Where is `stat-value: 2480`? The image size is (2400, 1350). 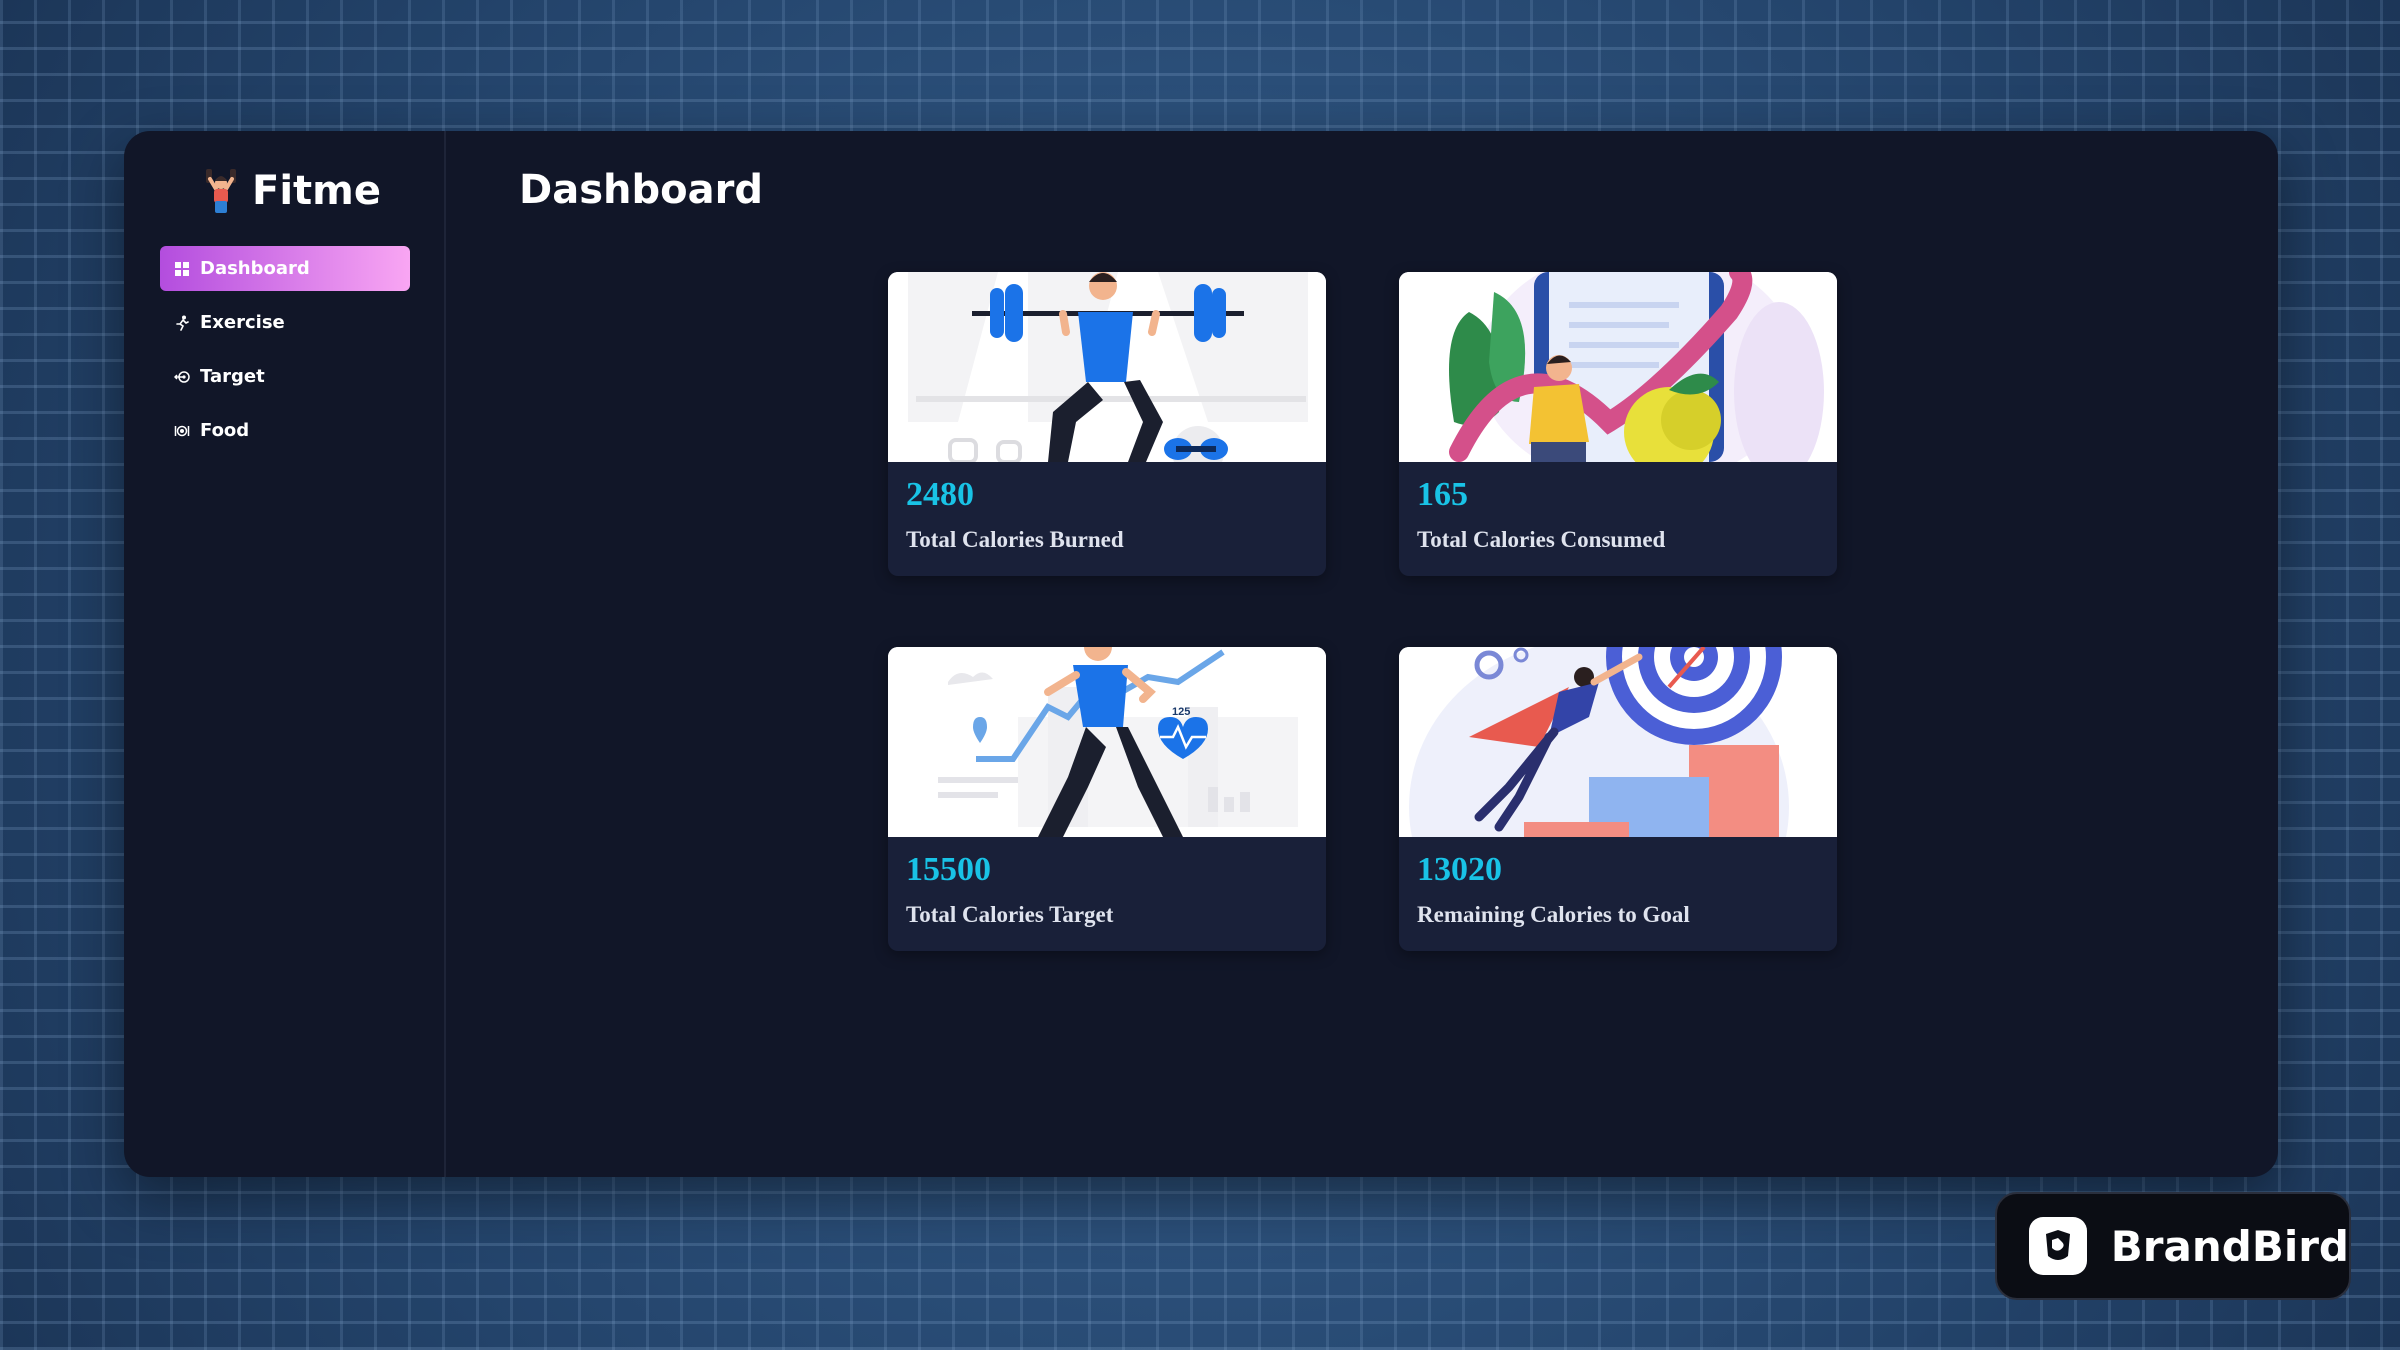
stat-value: 2480 is located at coordinates (940, 494).